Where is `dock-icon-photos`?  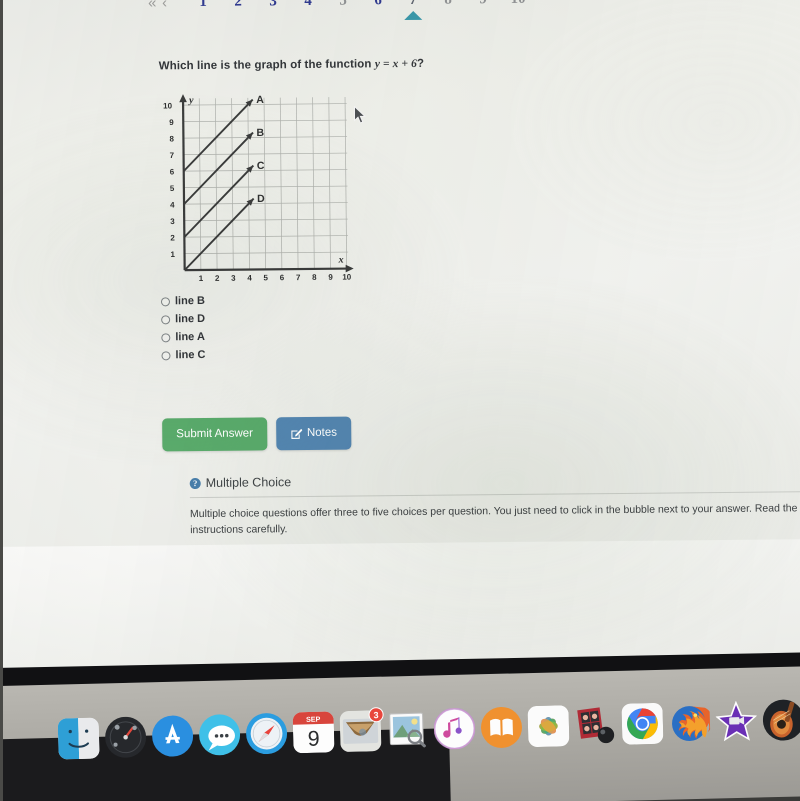 dock-icon-photos is located at coordinates (548, 725).